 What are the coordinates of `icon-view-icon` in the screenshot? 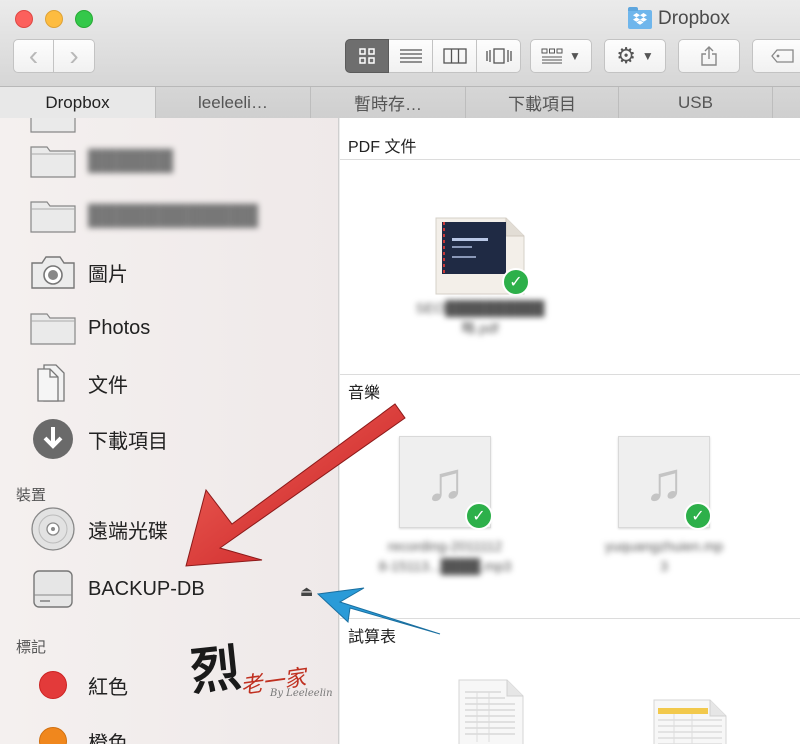 It's located at (367, 56).